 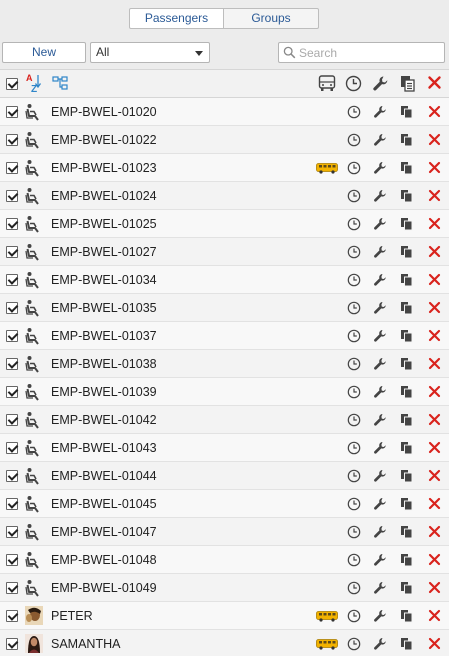 I want to click on filter-select: All, so click(x=150, y=52).